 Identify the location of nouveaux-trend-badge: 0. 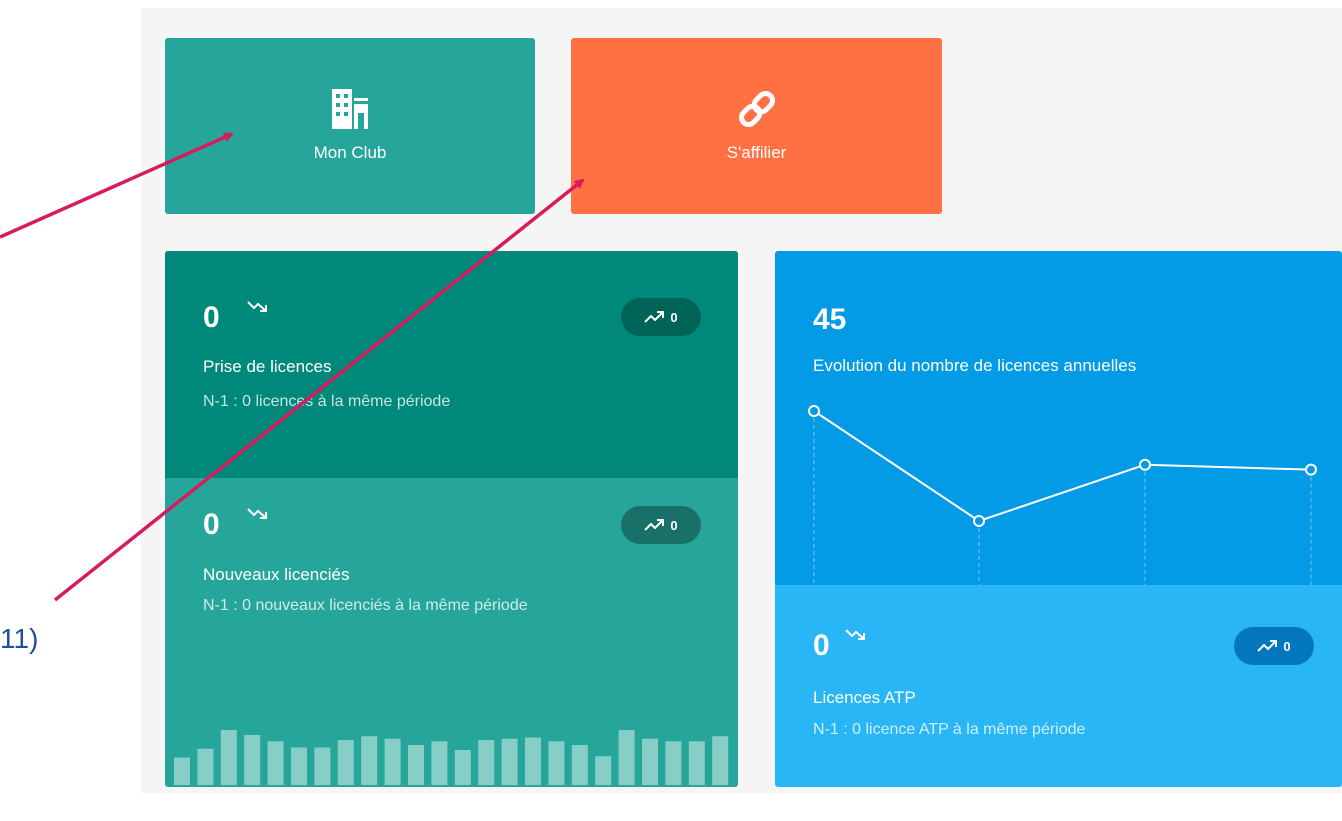
(661, 525).